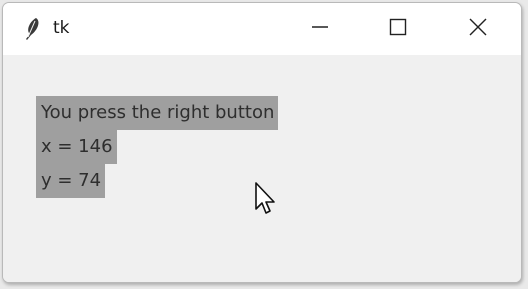 The height and width of the screenshot is (289, 528). I want to click on close-icon, so click(478, 29).